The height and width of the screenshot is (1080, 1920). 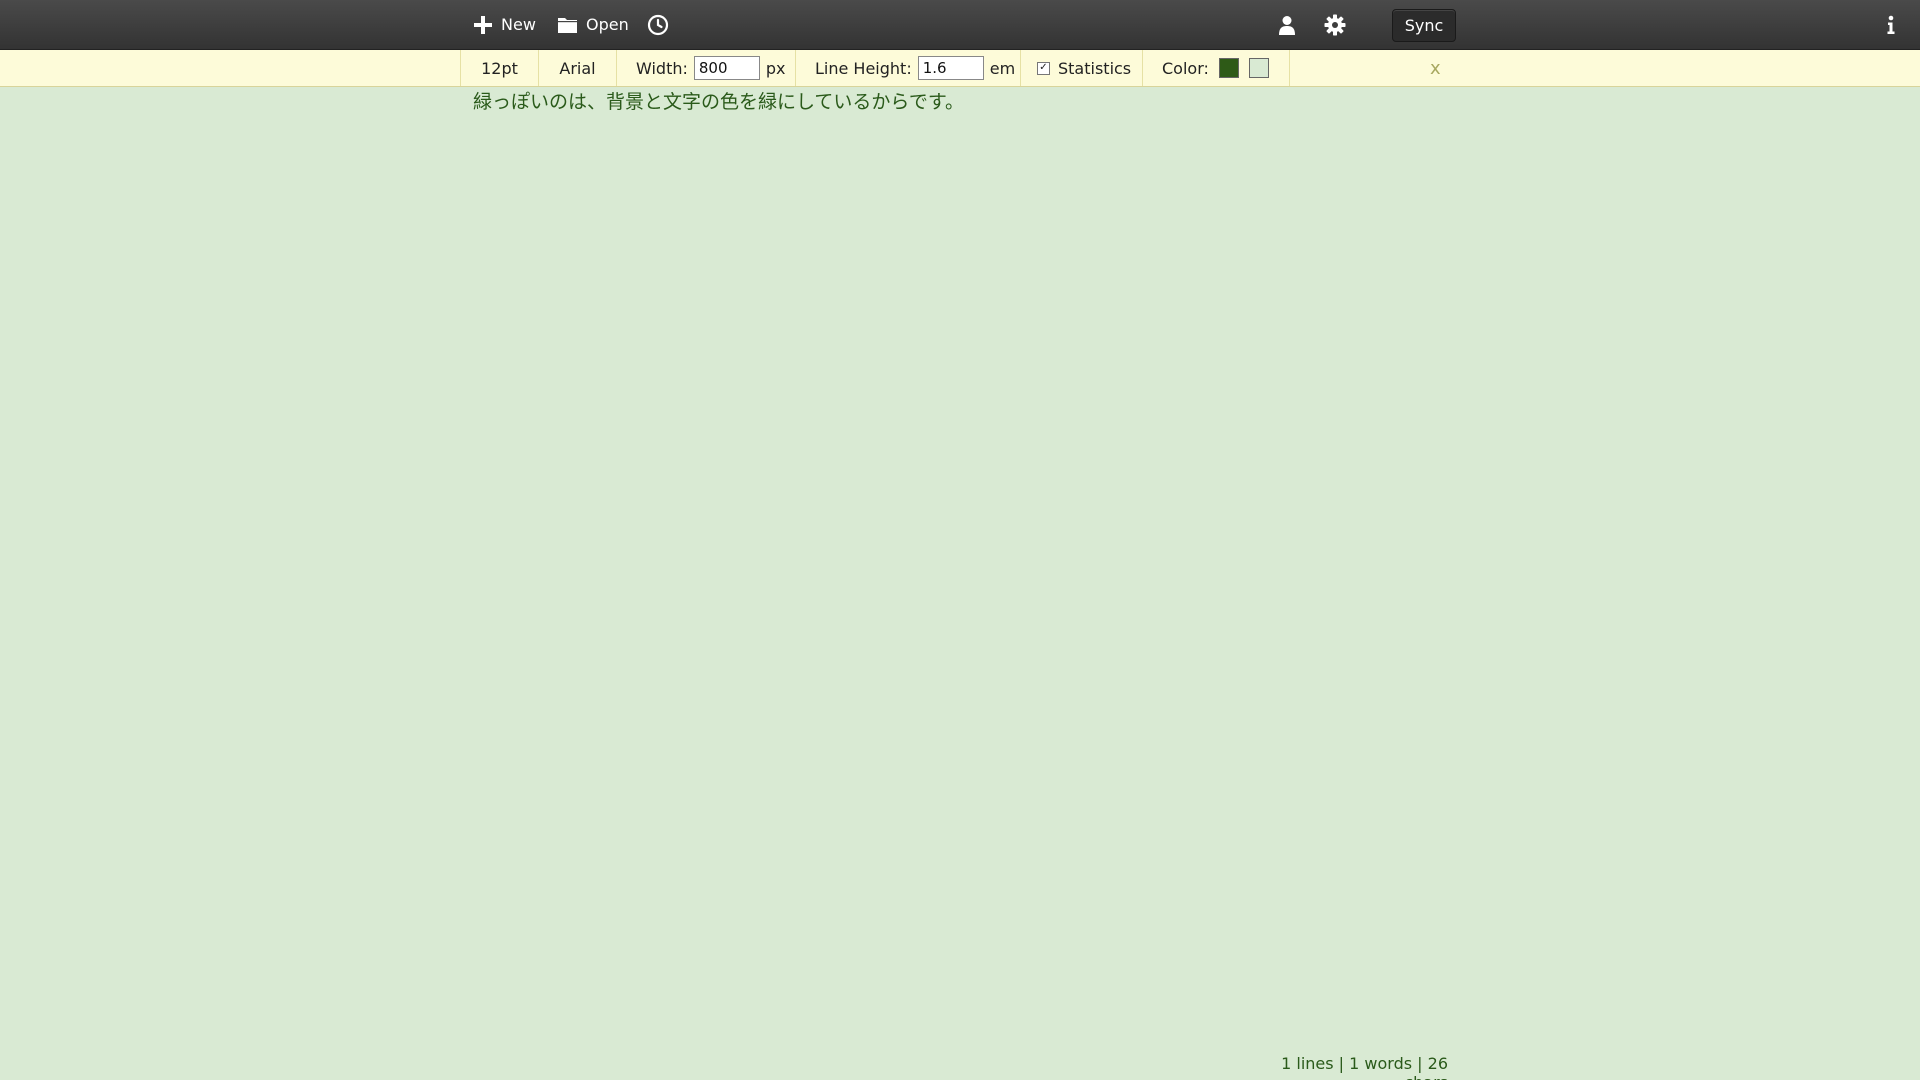 What do you see at coordinates (1258, 68) in the screenshot?
I see `background-color-swatch` at bounding box center [1258, 68].